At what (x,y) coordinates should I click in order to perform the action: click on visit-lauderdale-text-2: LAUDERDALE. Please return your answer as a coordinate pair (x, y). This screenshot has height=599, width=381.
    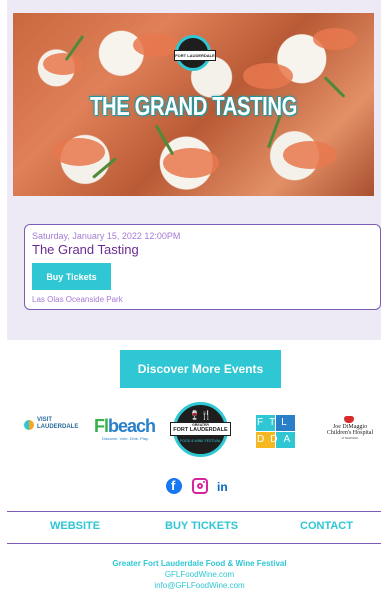
    Looking at the image, I should click on (58, 427).